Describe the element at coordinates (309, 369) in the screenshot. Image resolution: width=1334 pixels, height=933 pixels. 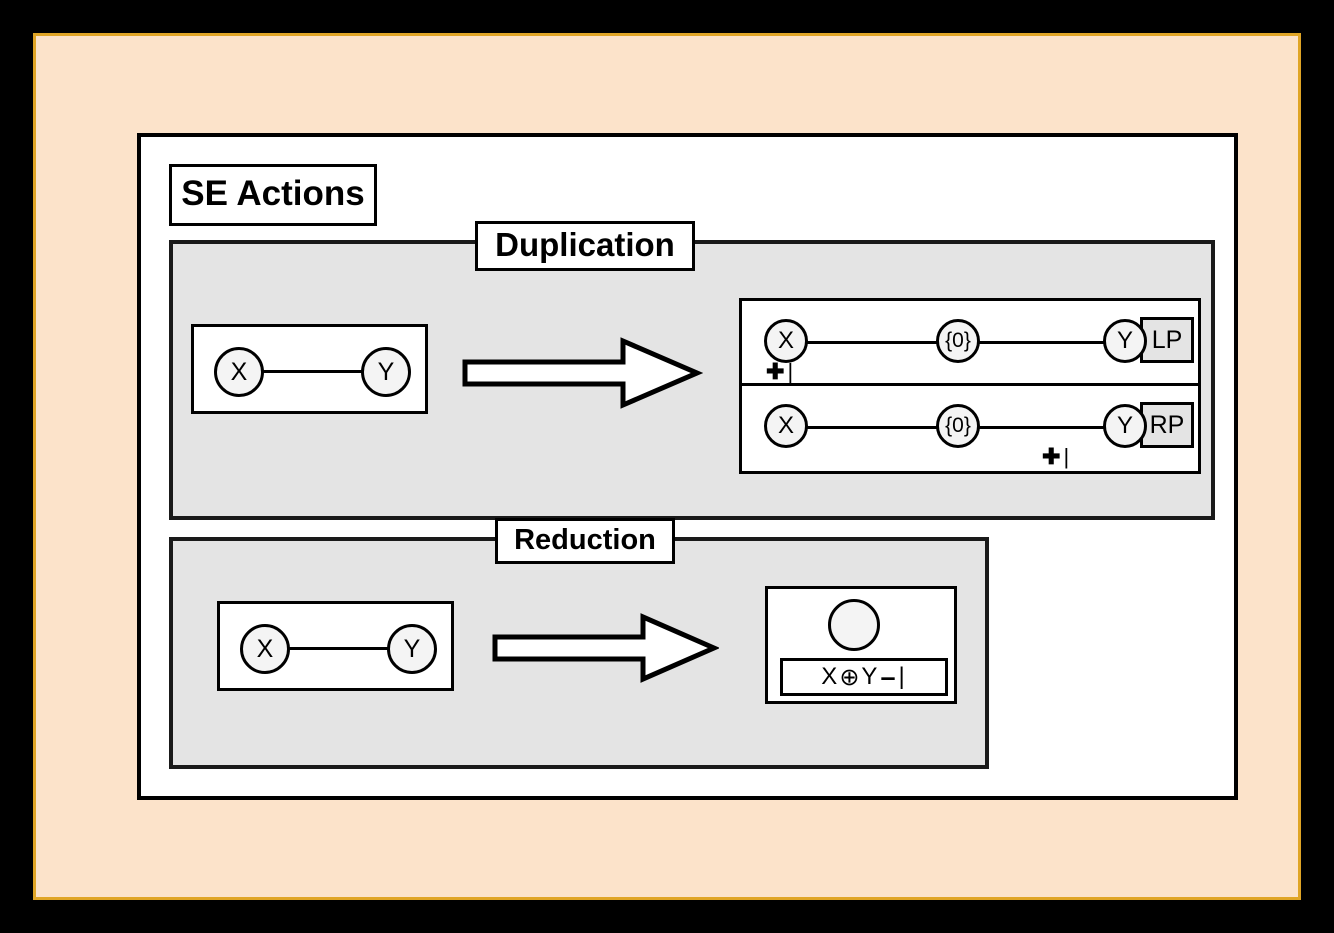
I see `duplication-input-graph: X Y` at that location.